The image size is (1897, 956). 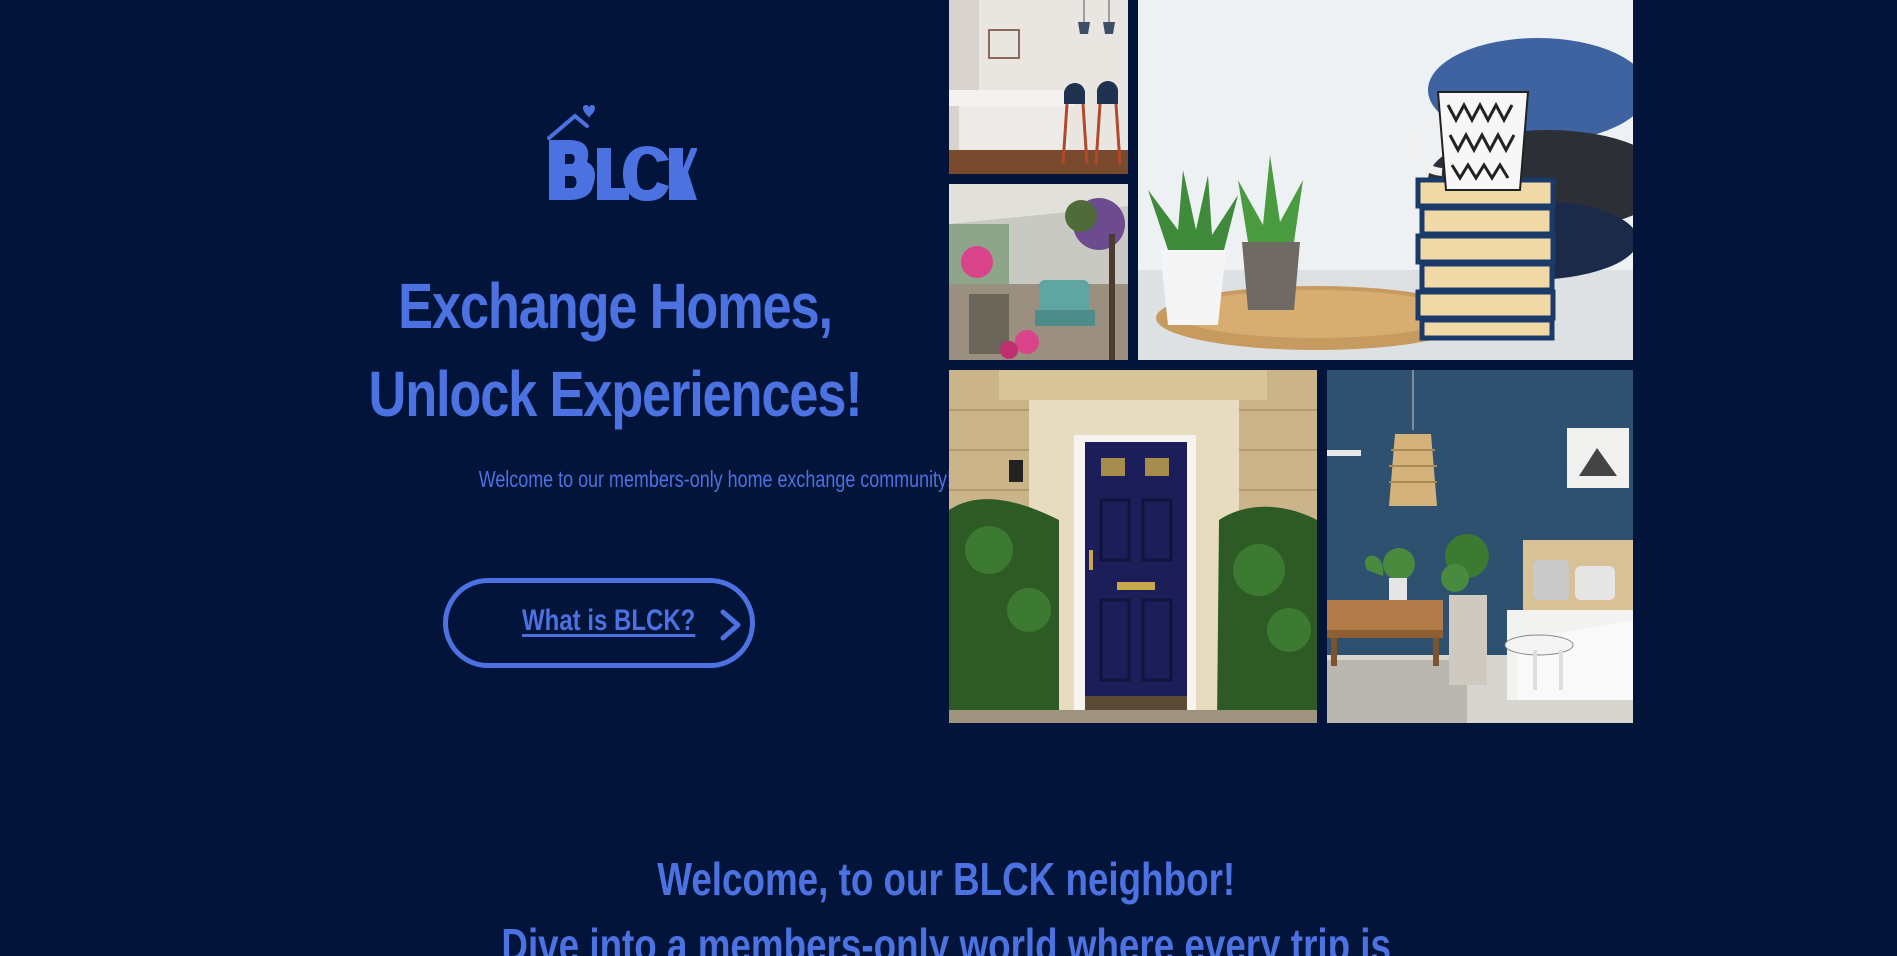 I want to click on front-door-image, so click(x=1133, y=546).